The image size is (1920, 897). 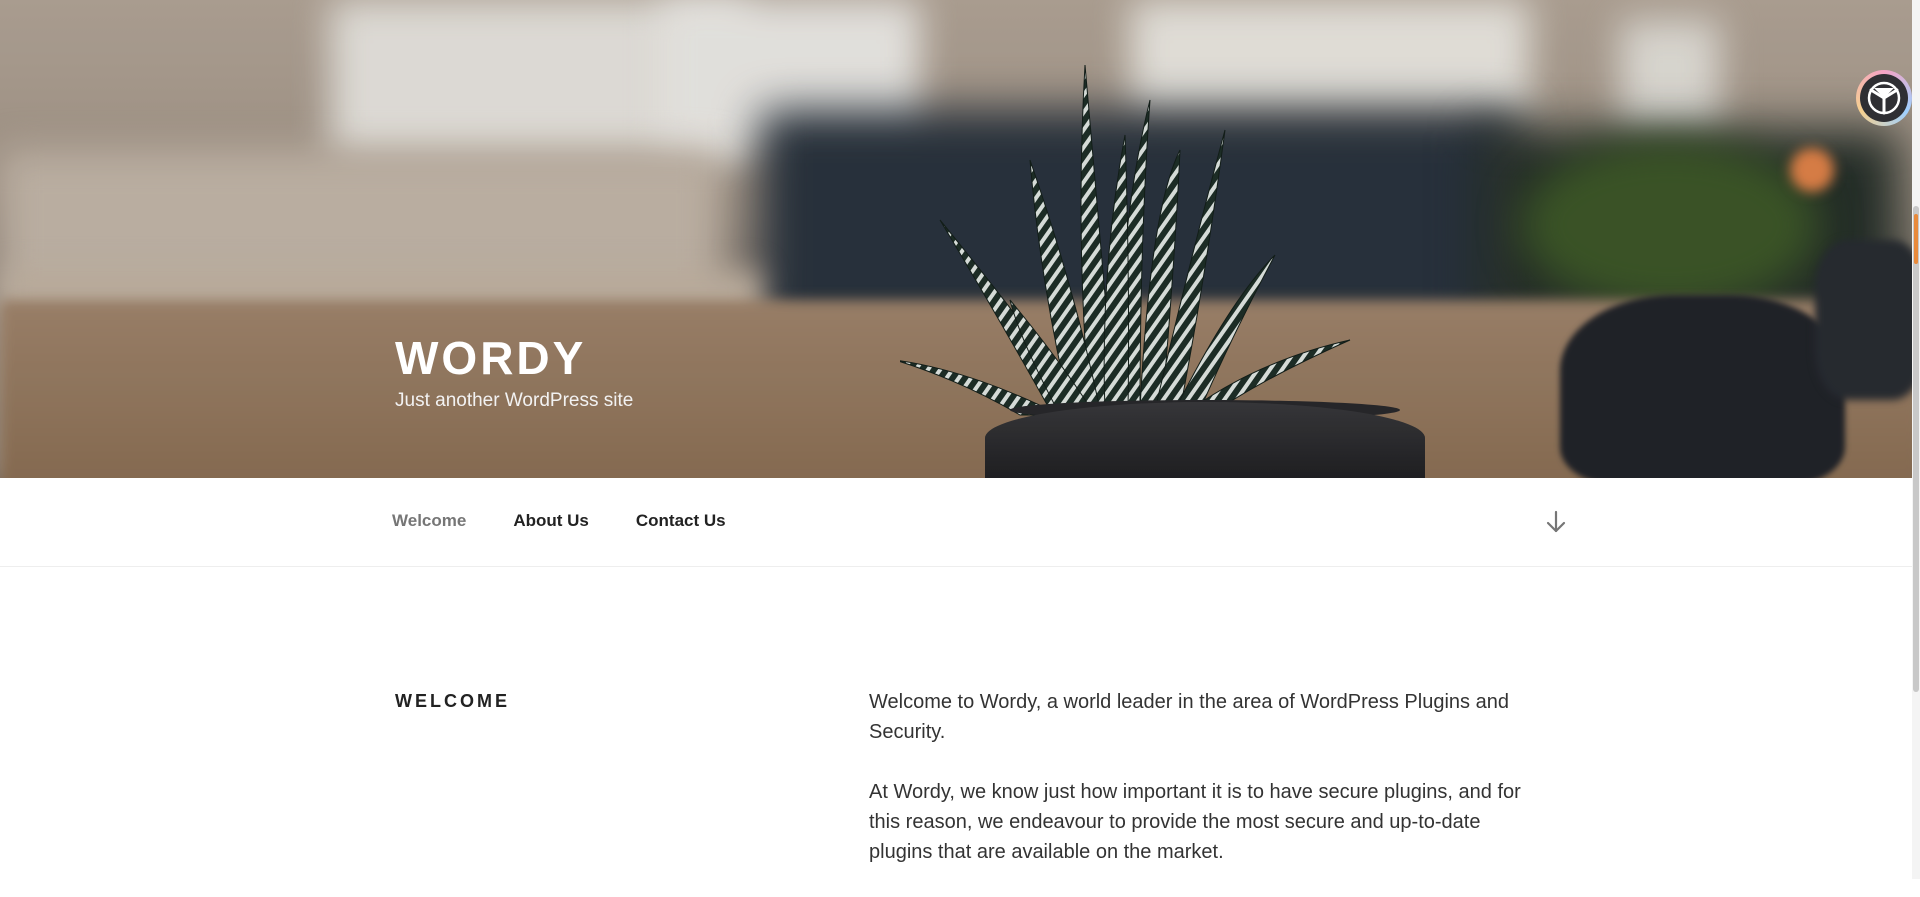 I want to click on nav-item-welcome: Welcome, so click(x=429, y=521).